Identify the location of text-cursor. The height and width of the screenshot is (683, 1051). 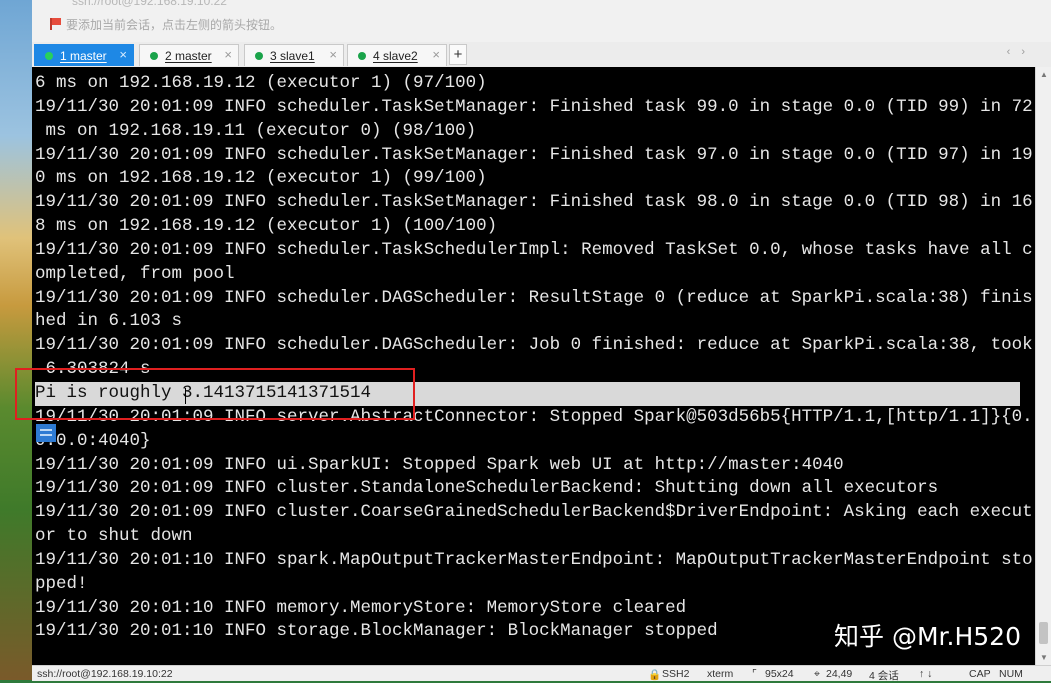
(185, 396).